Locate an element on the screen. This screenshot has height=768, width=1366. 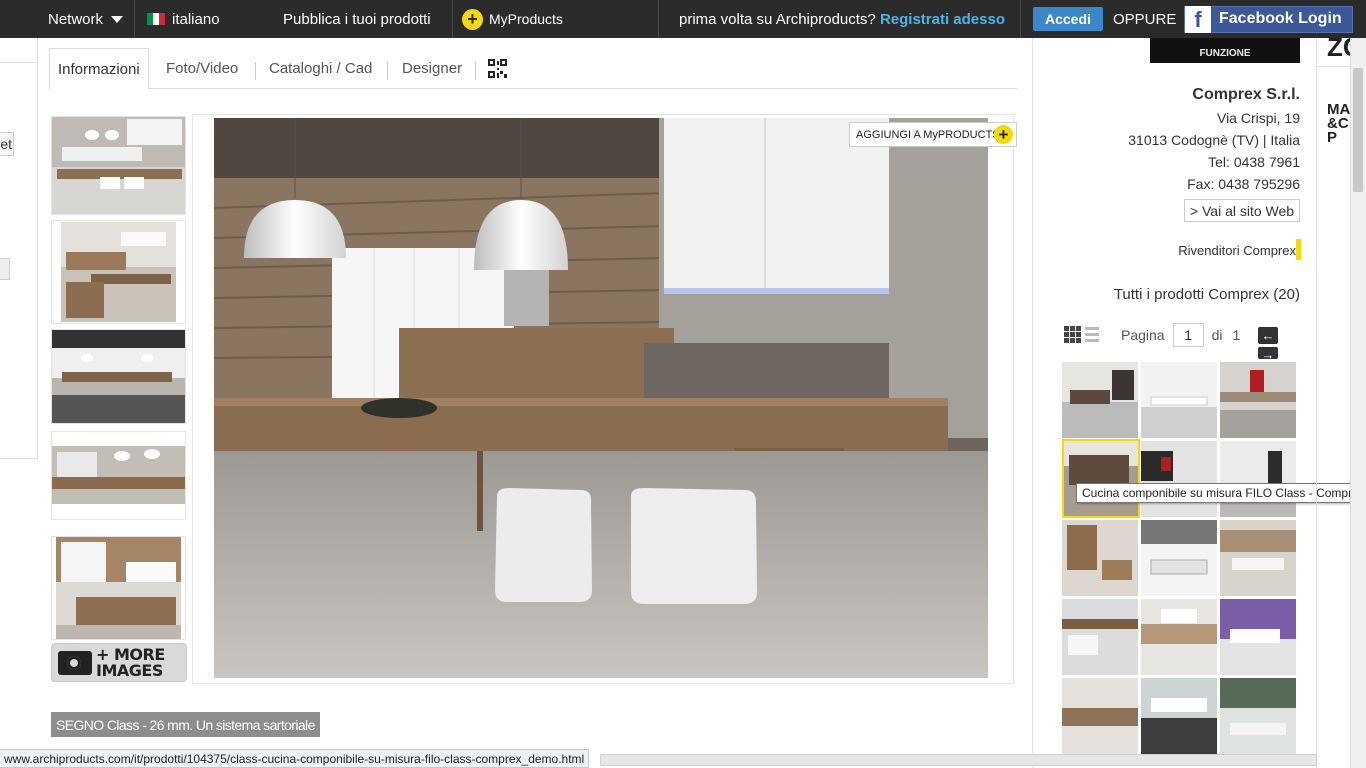
logo-text: FUNZIONE is located at coordinates (1225, 53).